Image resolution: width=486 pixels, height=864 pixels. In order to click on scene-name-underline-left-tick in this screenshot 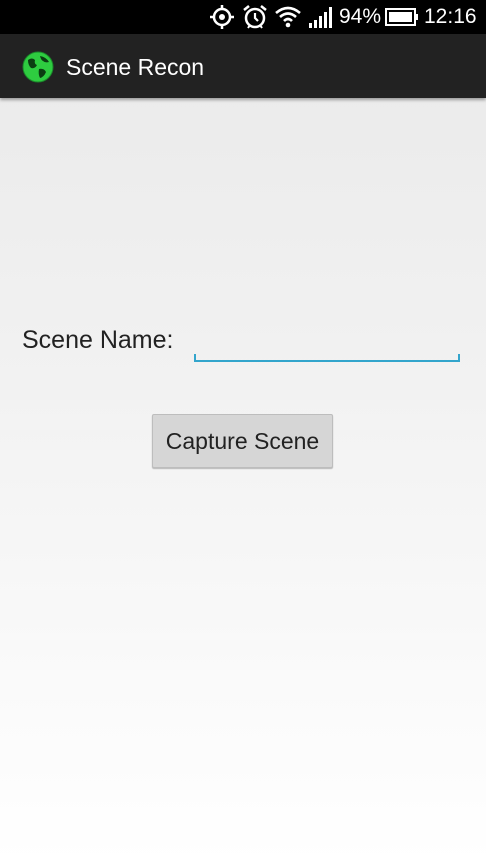, I will do `click(195, 358)`.